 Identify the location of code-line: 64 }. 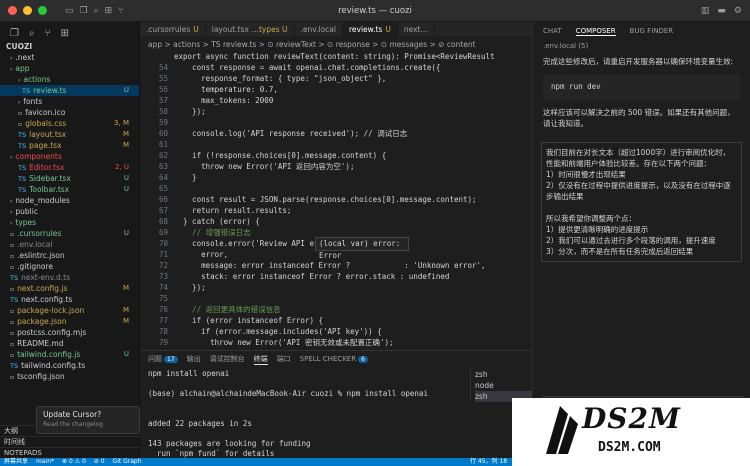
(336, 177).